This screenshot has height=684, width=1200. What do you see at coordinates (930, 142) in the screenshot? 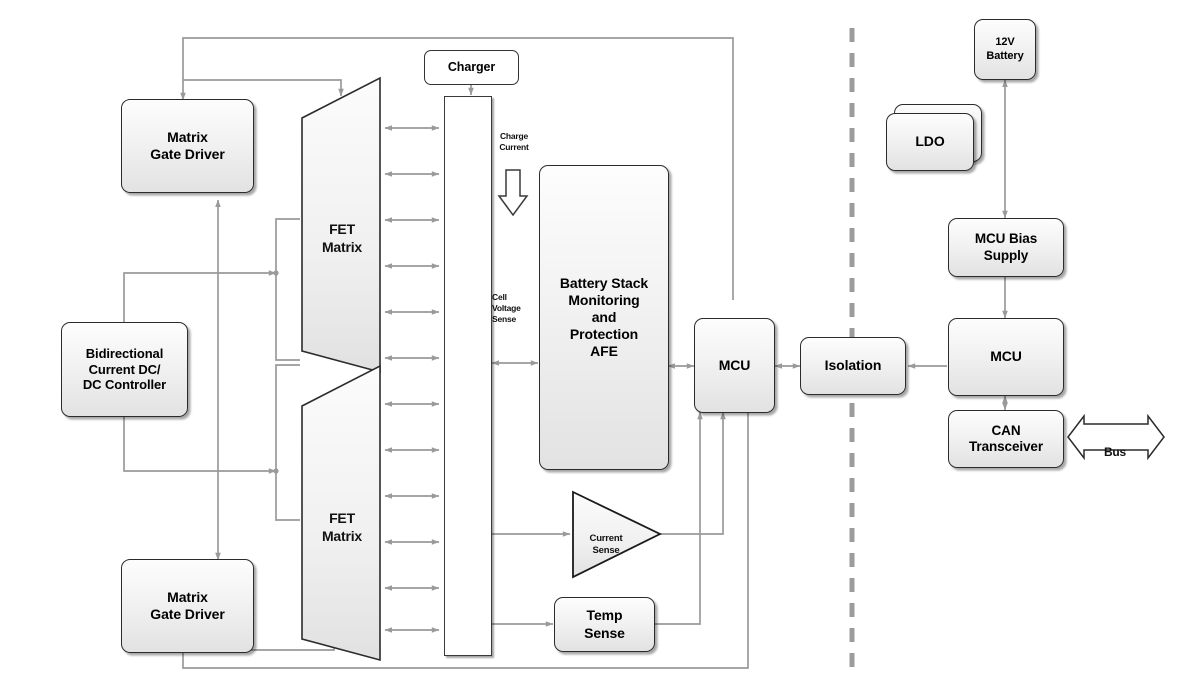
I see `ldo-block: LDO` at bounding box center [930, 142].